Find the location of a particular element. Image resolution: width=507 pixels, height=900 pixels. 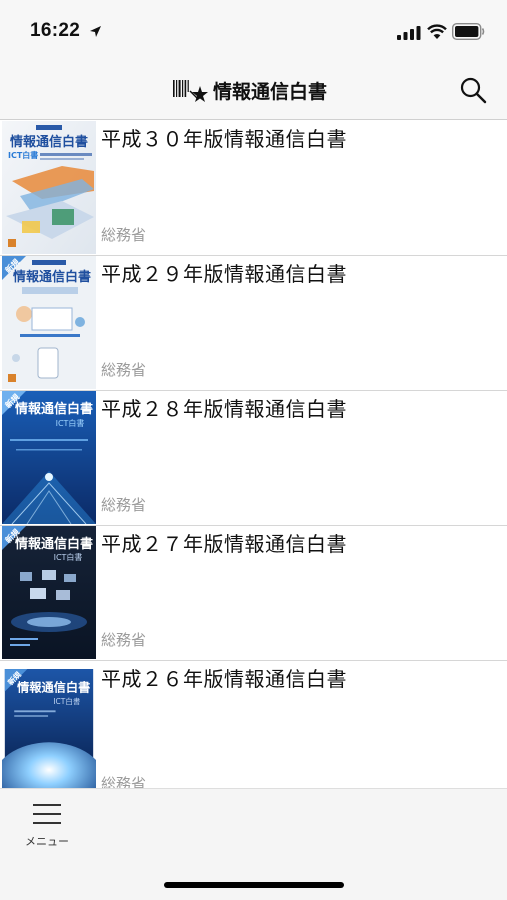

barcode-star-icon is located at coordinates (190, 91).